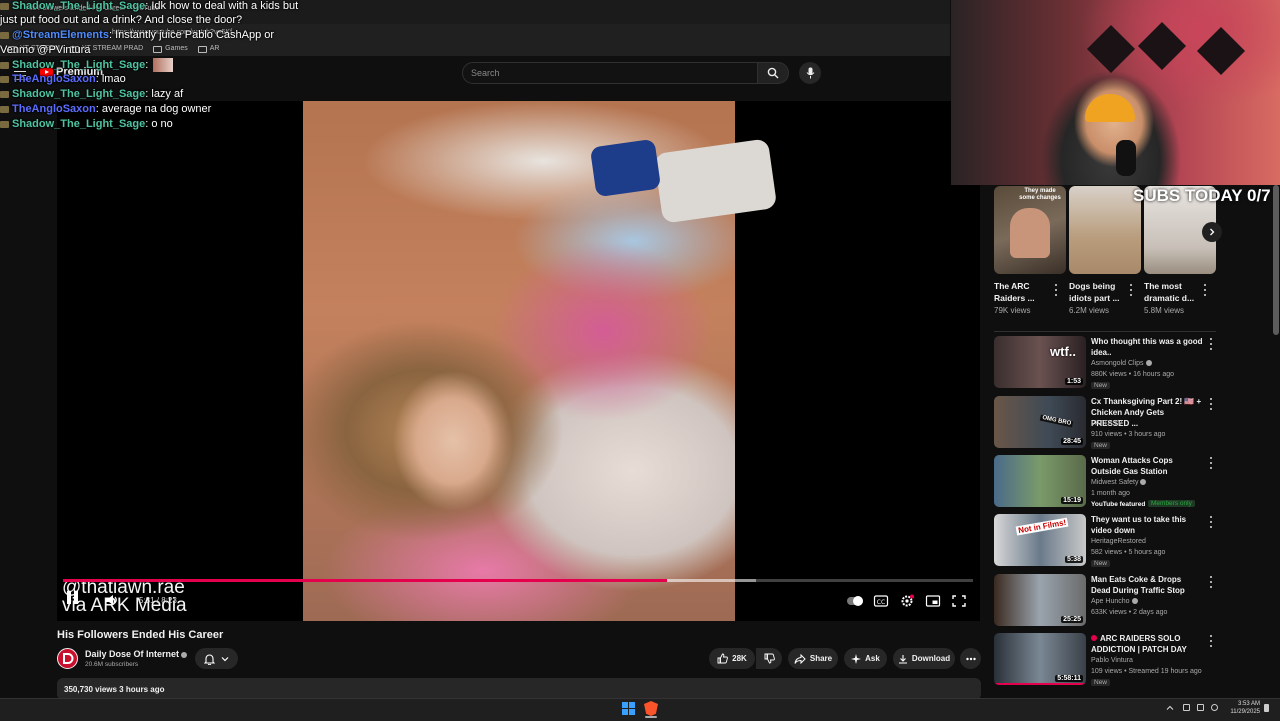  Describe the element at coordinates (1040, 659) in the screenshot. I see `recommendation-thumbnail: 5:58:11` at that location.